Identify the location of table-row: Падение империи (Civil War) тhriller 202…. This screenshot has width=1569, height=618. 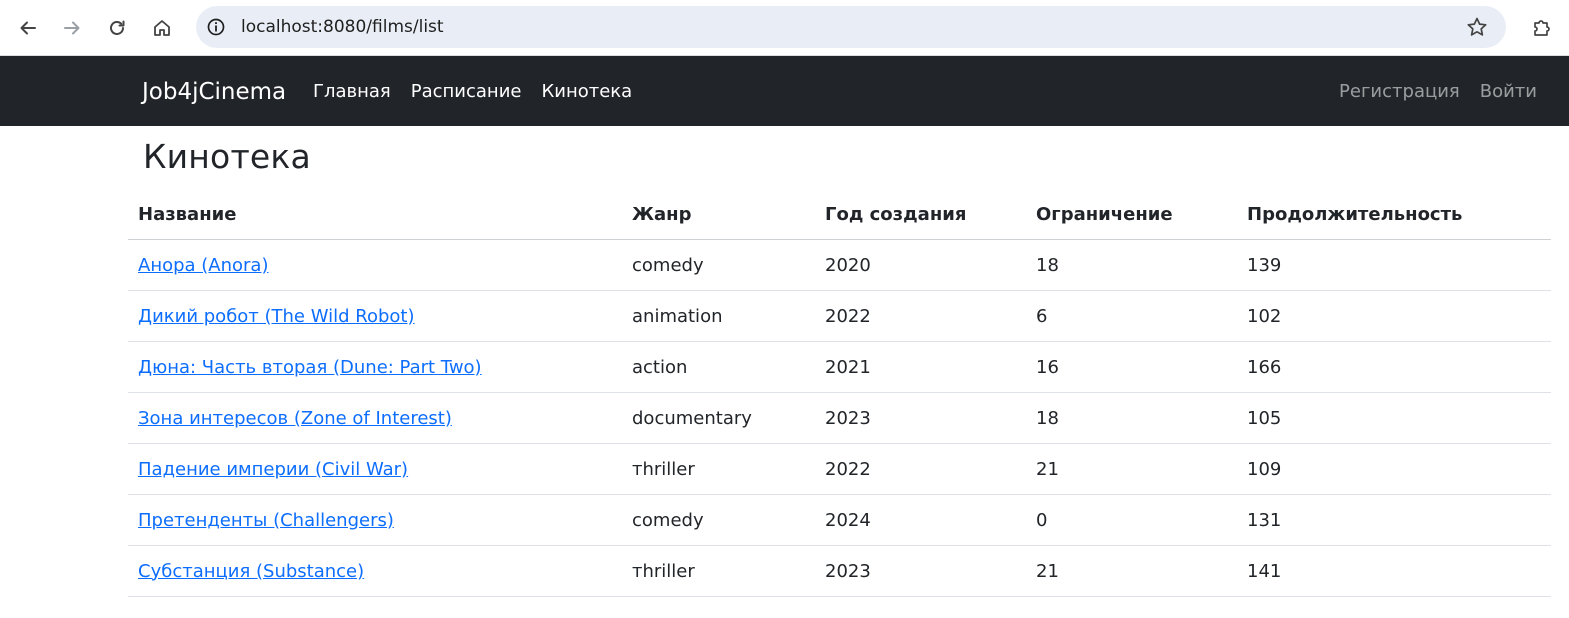
(839, 469).